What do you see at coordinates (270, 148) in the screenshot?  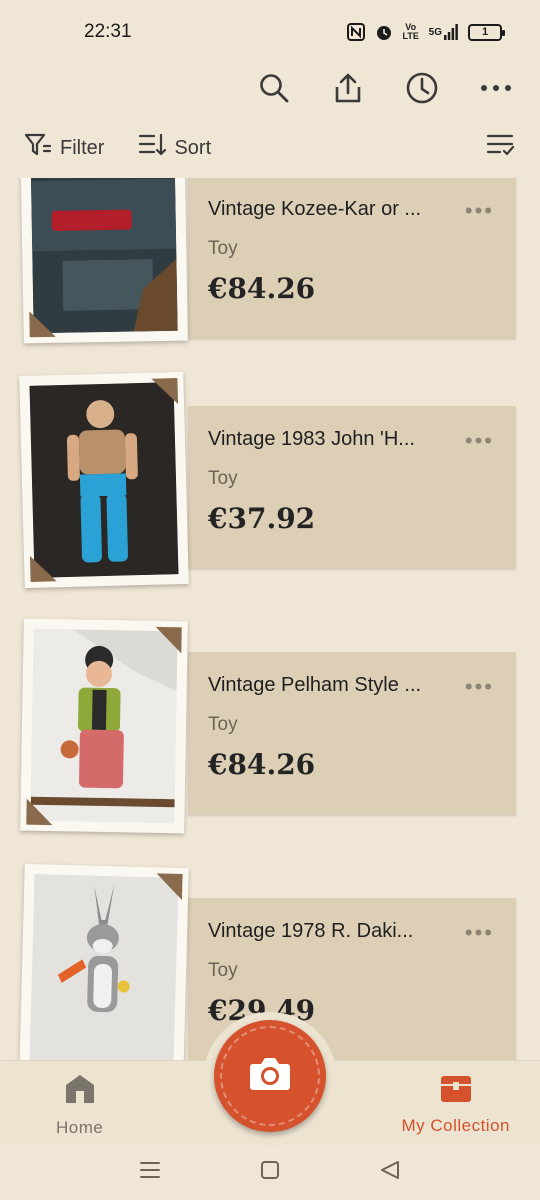 I see `filter-sort-toolbar: Filter Sort` at bounding box center [270, 148].